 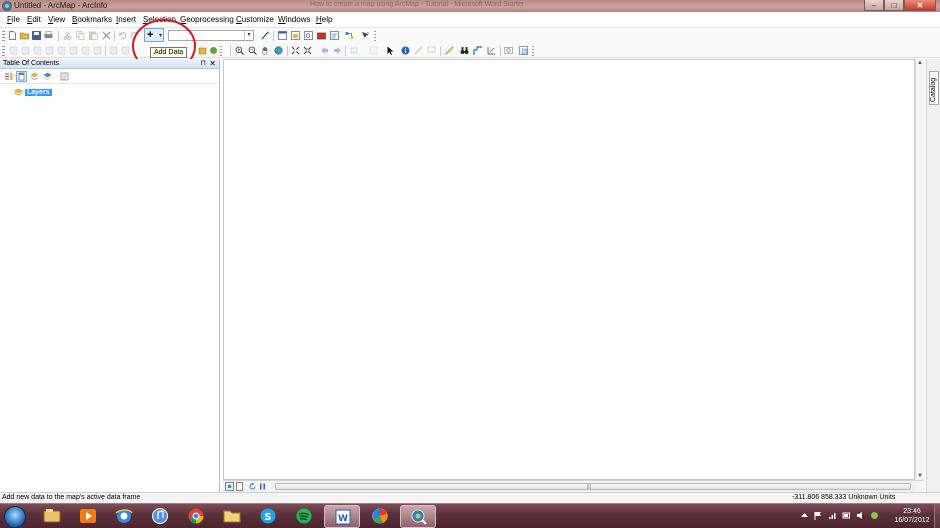 I want to click on layer-tool-icon, so click(x=202, y=50).